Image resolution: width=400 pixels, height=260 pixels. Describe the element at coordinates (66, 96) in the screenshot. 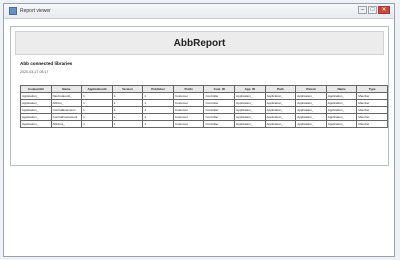

I see `table-cell: NavCodeunit_` at that location.